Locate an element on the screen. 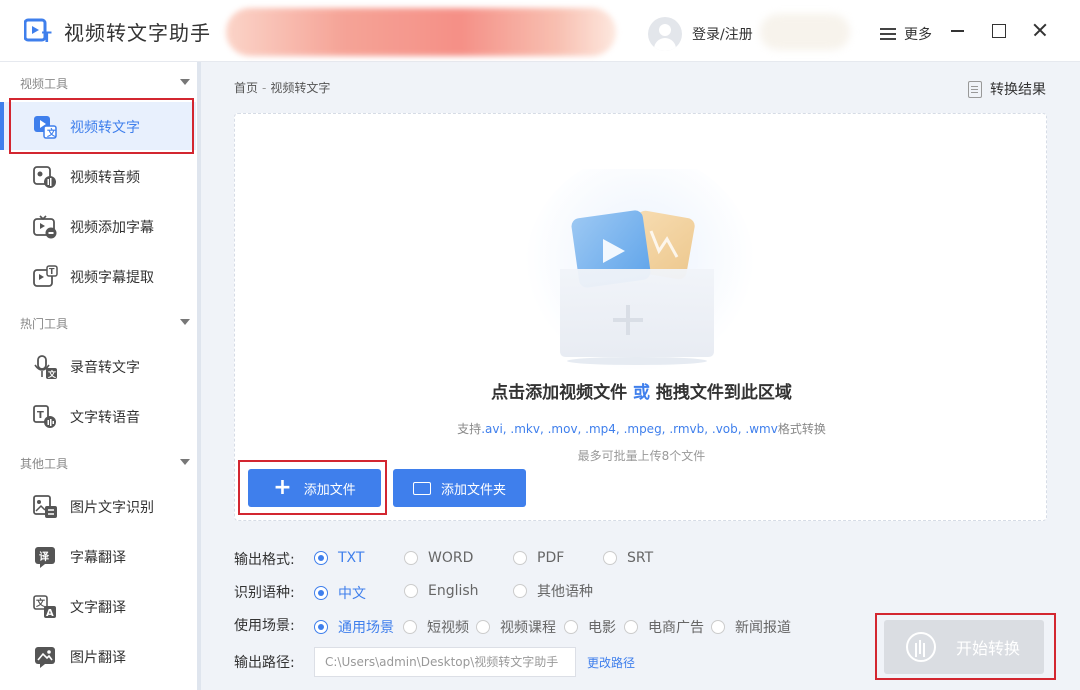  image-translate-icon is located at coordinates (45, 657).